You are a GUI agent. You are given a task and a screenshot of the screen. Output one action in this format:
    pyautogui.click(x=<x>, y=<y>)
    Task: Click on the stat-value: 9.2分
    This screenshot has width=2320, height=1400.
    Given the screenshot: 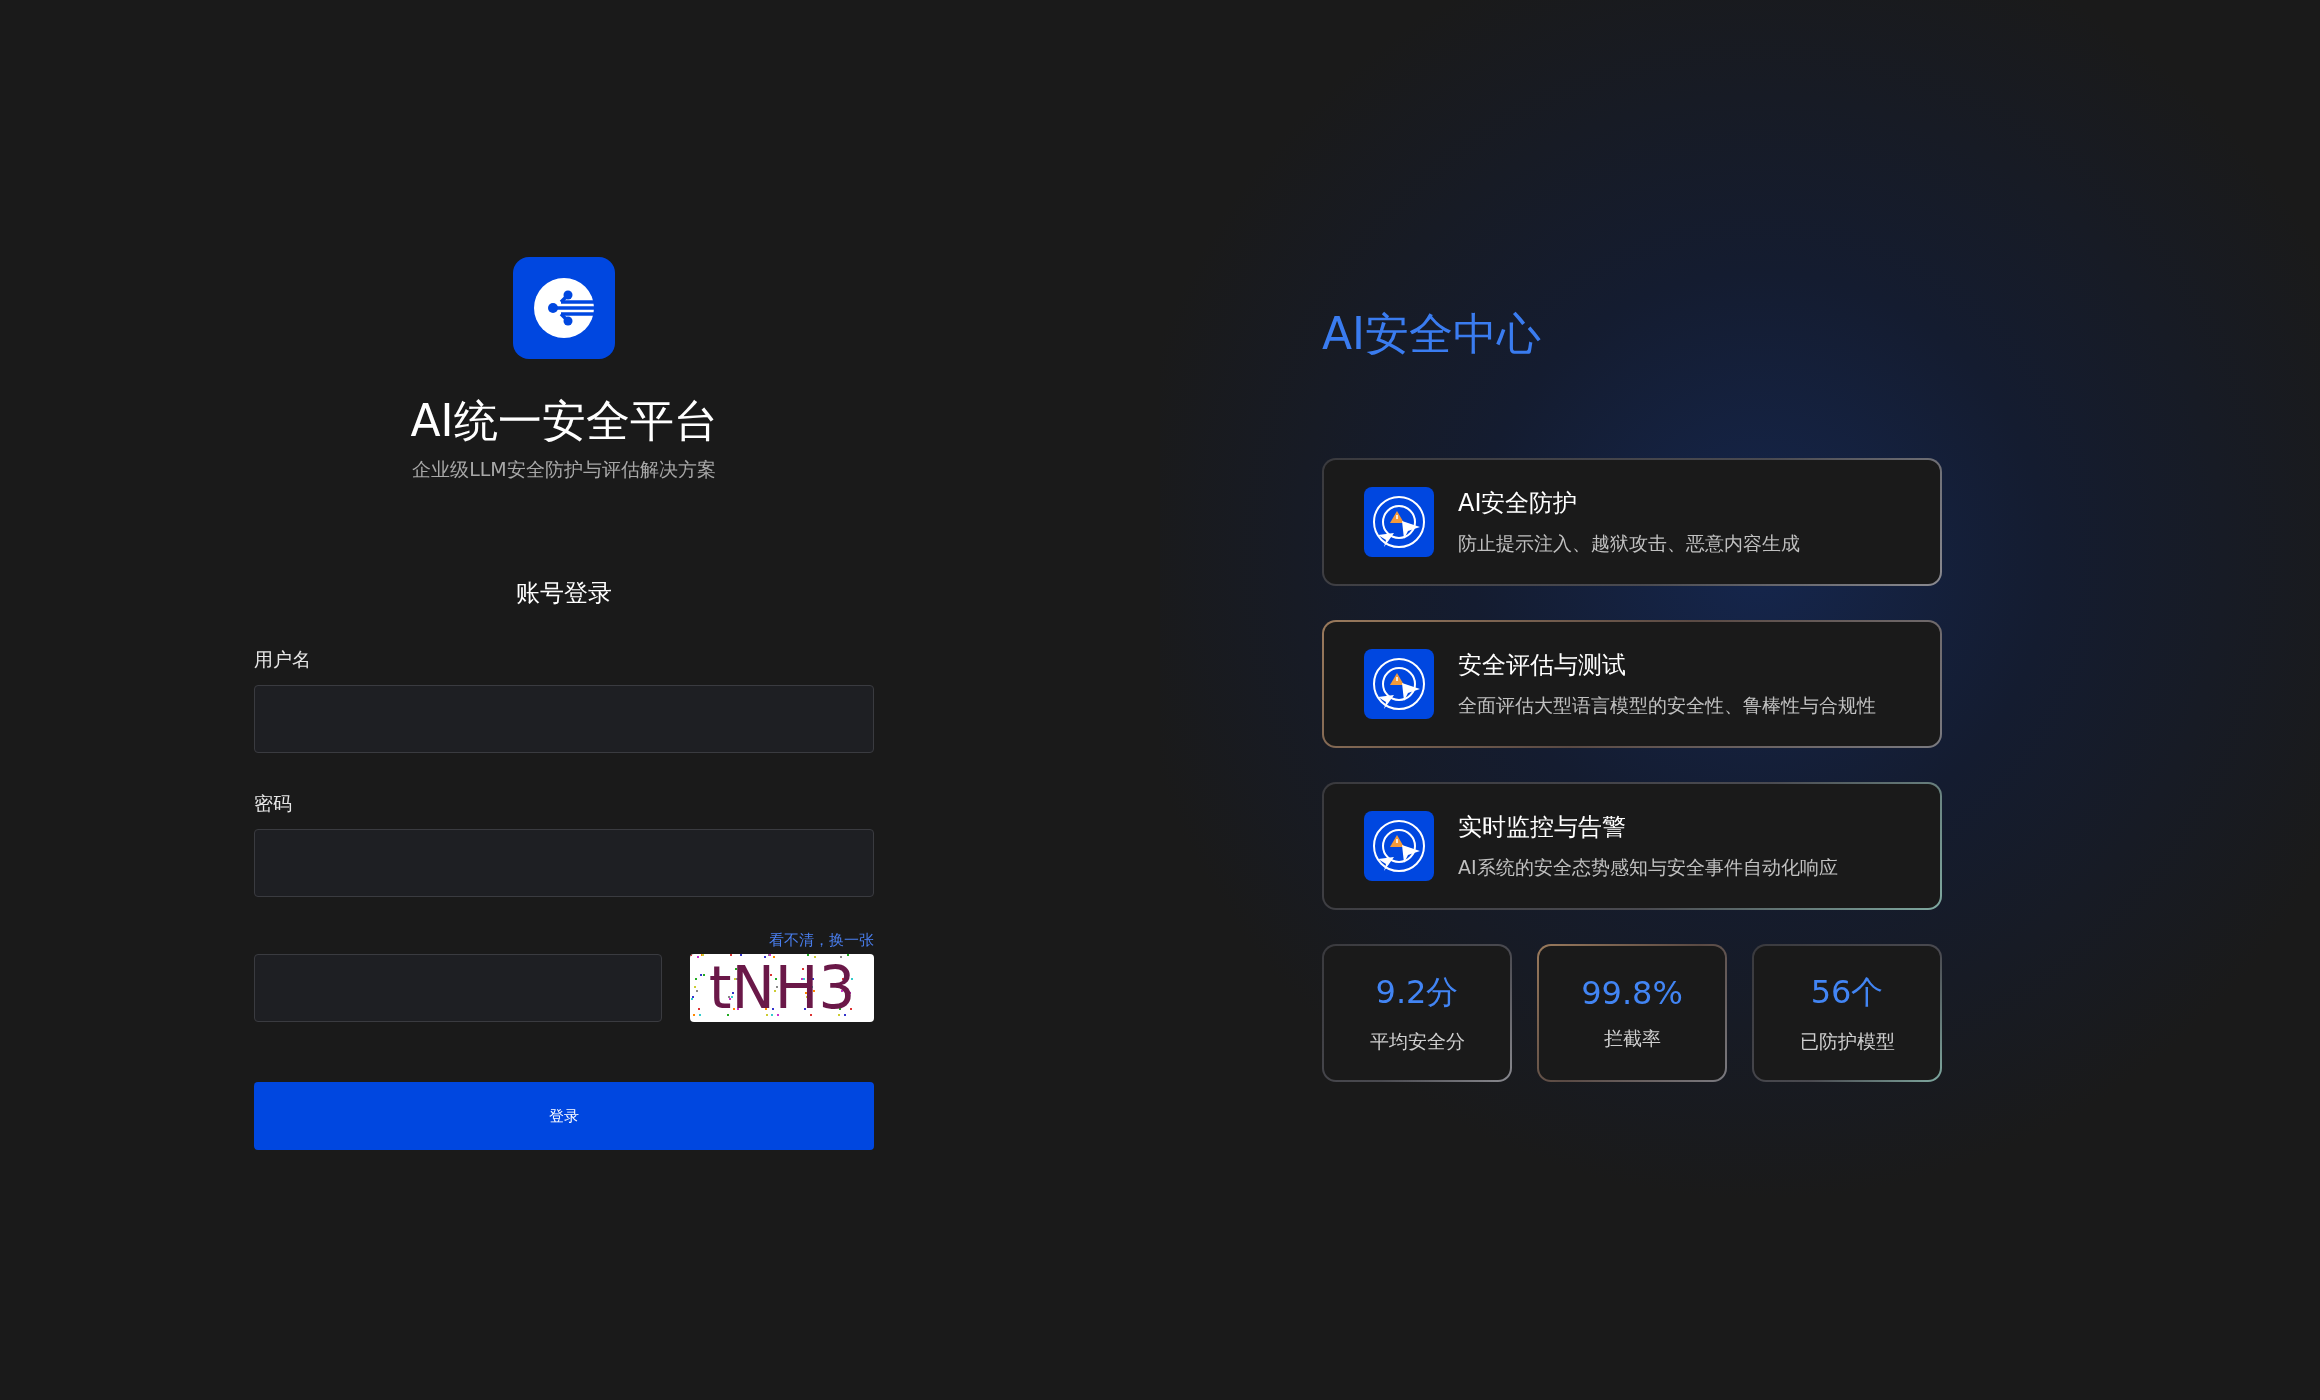 What is the action you would take?
    pyautogui.click(x=1417, y=992)
    